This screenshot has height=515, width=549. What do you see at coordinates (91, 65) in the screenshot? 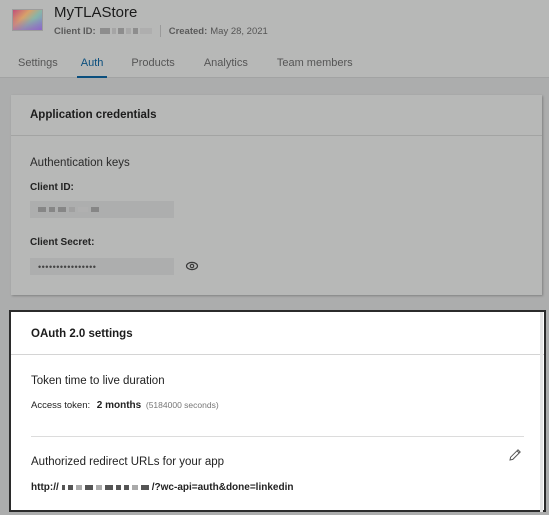
I see `tab-auth: Auth` at bounding box center [91, 65].